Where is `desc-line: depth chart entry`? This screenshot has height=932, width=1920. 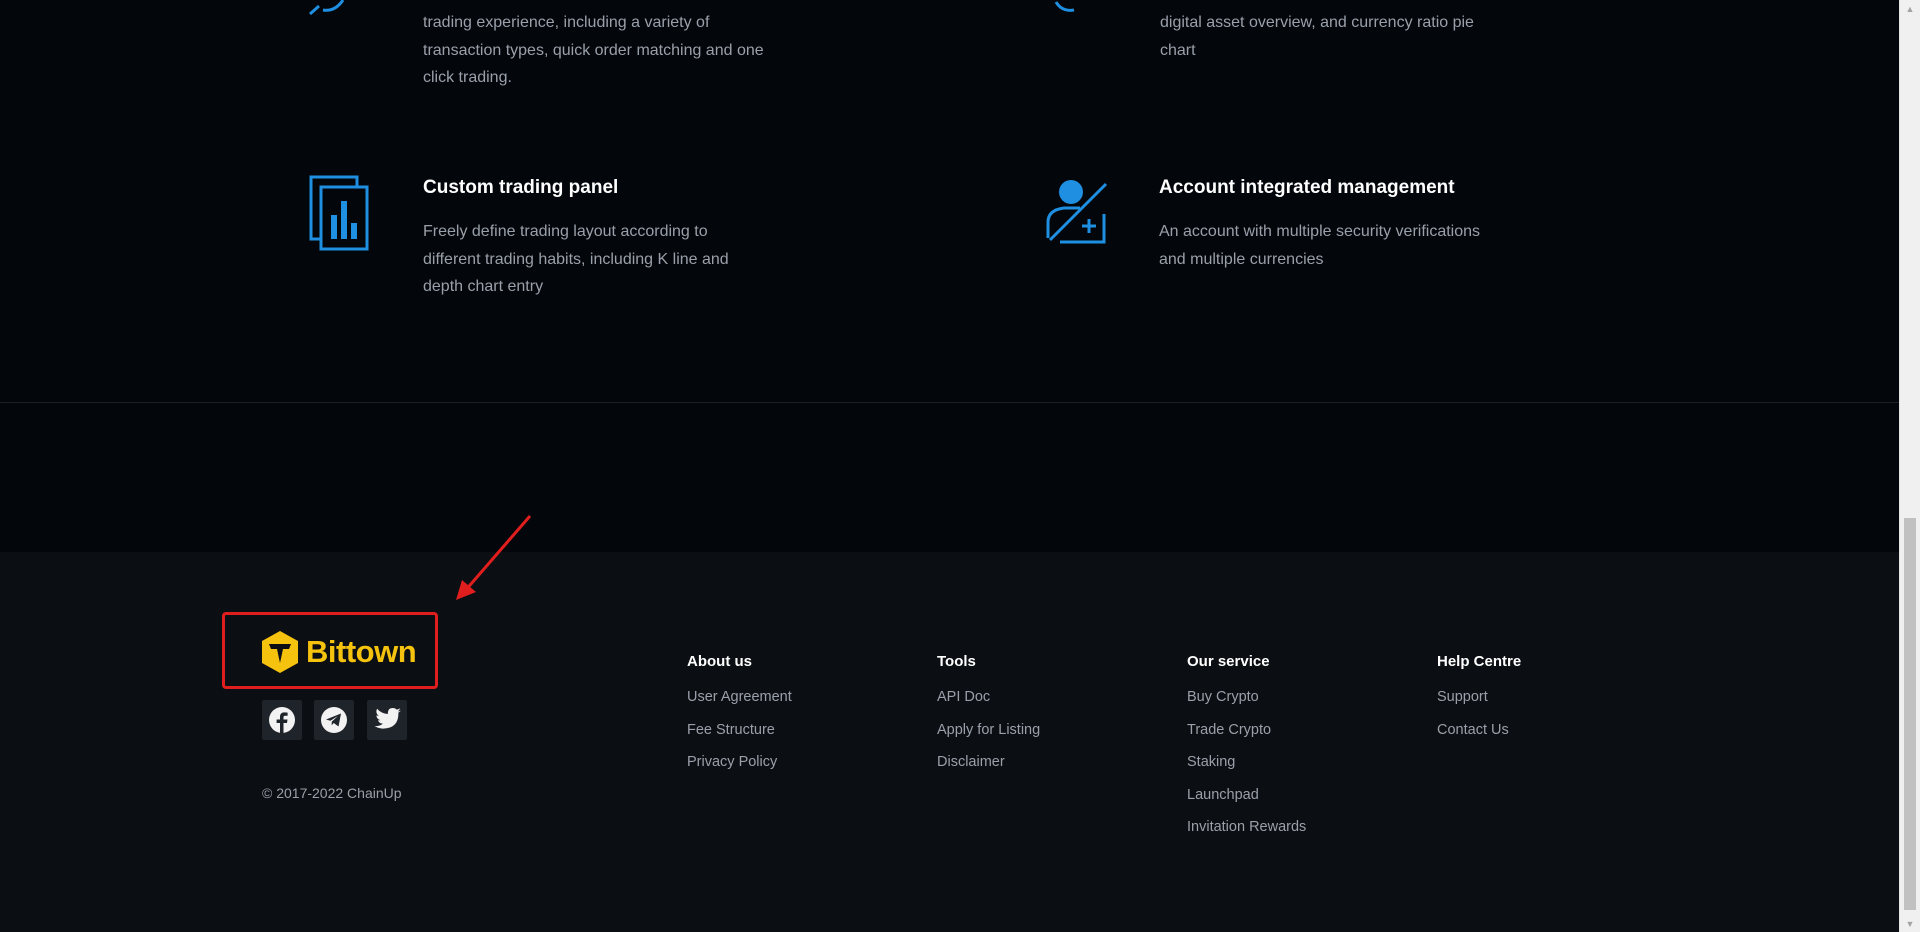
desc-line: depth chart entry is located at coordinates (483, 286).